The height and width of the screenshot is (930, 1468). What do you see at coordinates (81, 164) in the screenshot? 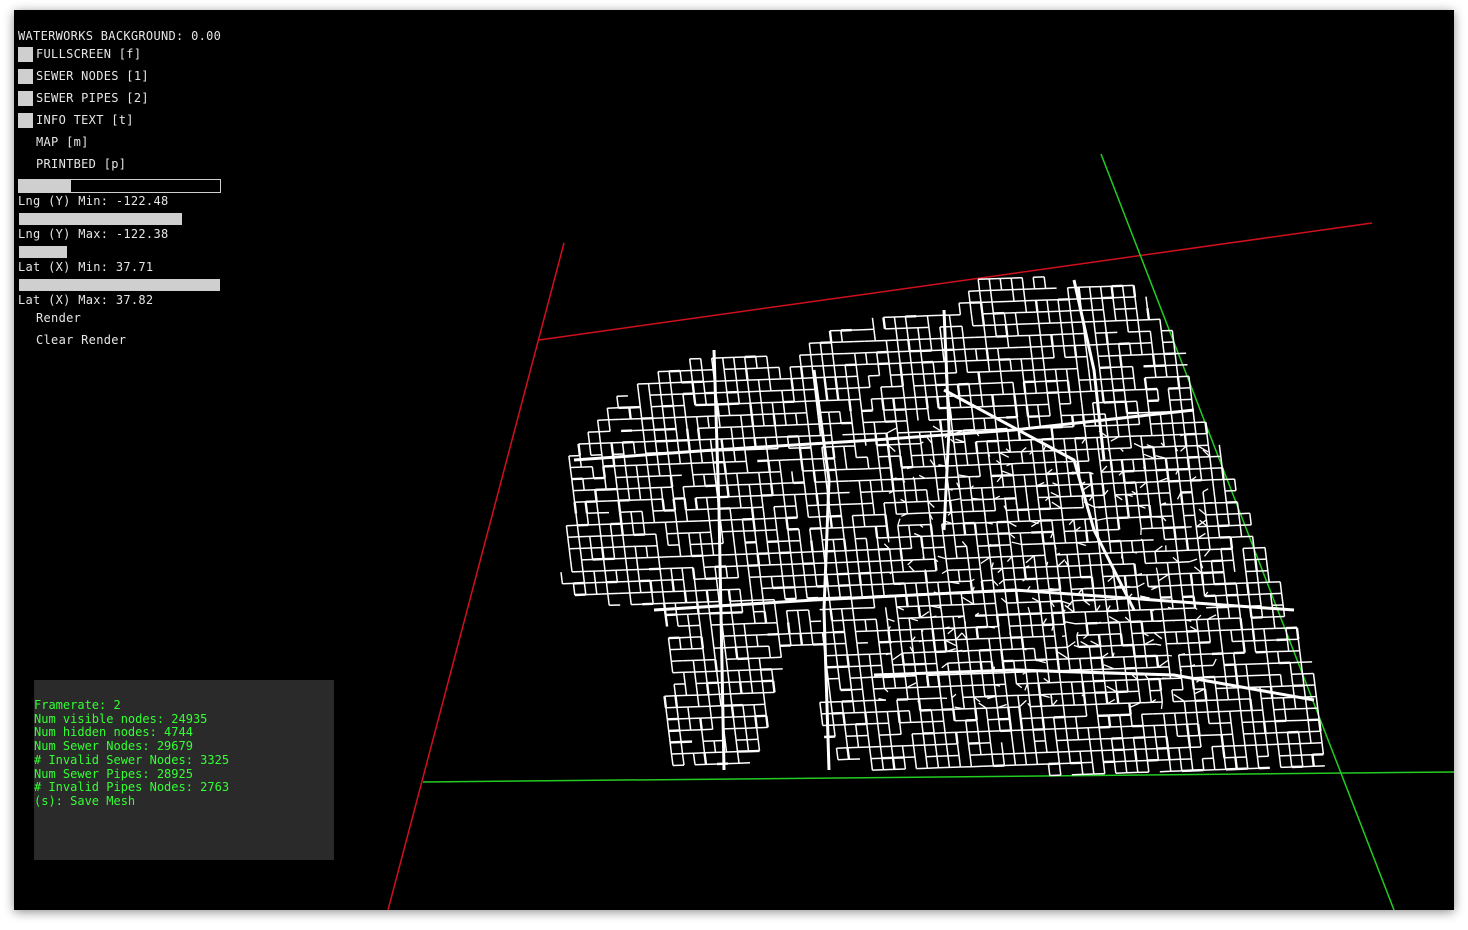
I see `printbed-button: PRINTBED [p]` at bounding box center [81, 164].